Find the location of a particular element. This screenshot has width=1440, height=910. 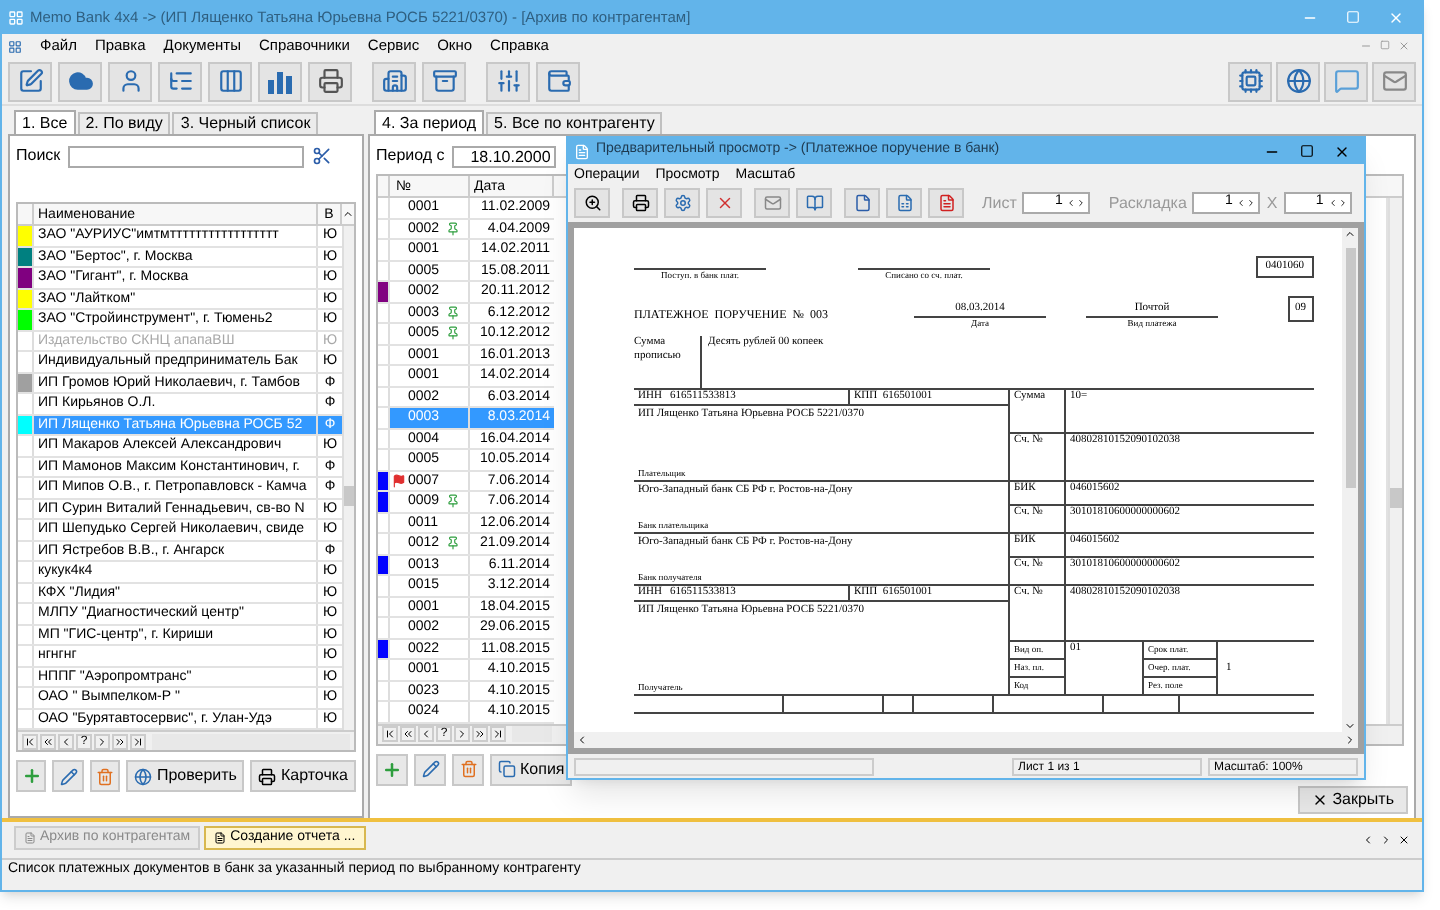

close-button: Закрыть is located at coordinates (1353, 799).